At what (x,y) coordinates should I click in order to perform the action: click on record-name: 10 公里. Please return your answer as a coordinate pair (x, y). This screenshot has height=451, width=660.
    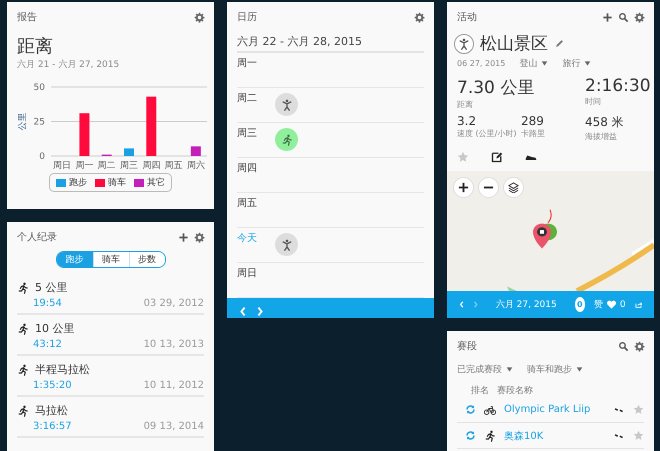
    Looking at the image, I should click on (54, 328).